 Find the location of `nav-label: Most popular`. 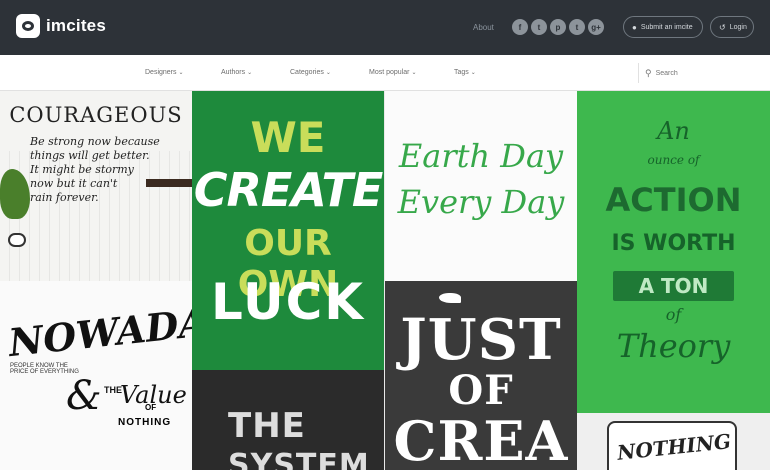

nav-label: Most popular is located at coordinates (389, 72).